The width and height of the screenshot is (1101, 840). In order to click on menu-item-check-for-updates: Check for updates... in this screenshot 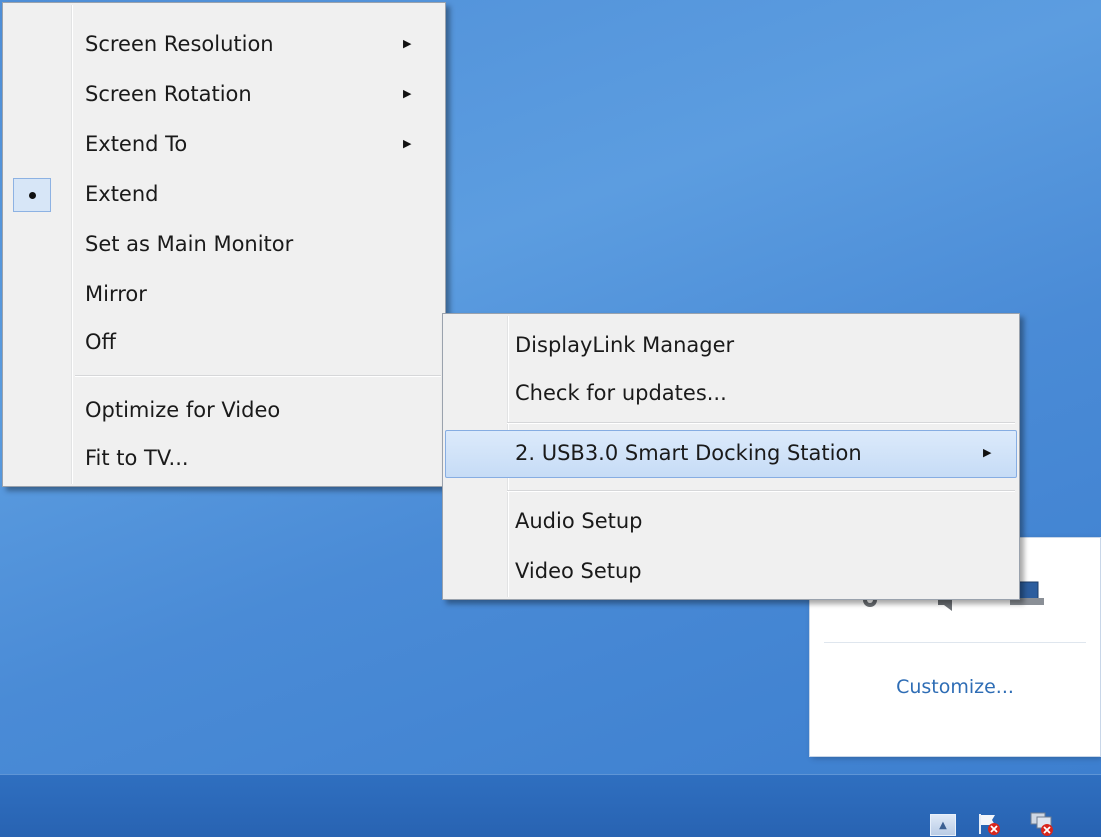, I will do `click(731, 393)`.